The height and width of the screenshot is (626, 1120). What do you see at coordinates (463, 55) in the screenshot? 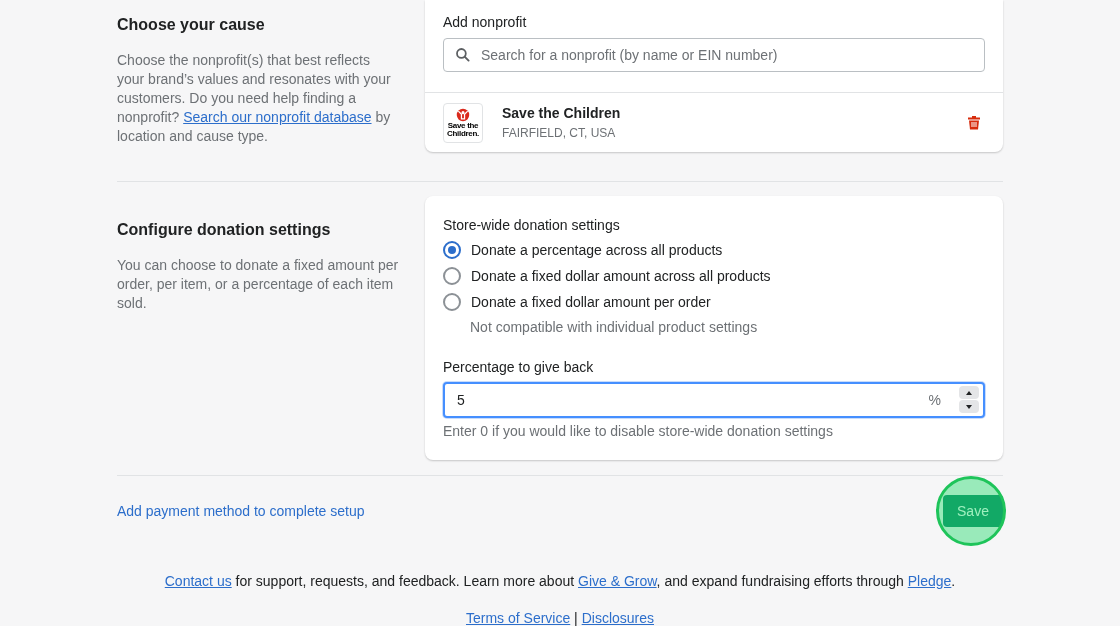
I see `search-icon` at bounding box center [463, 55].